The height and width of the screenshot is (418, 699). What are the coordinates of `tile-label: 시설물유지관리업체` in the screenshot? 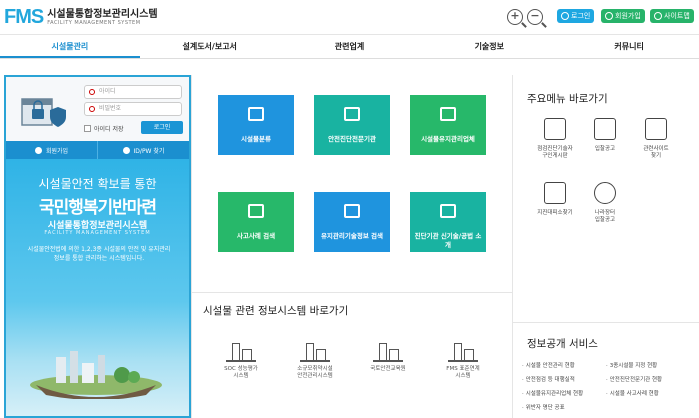 It's located at (448, 139).